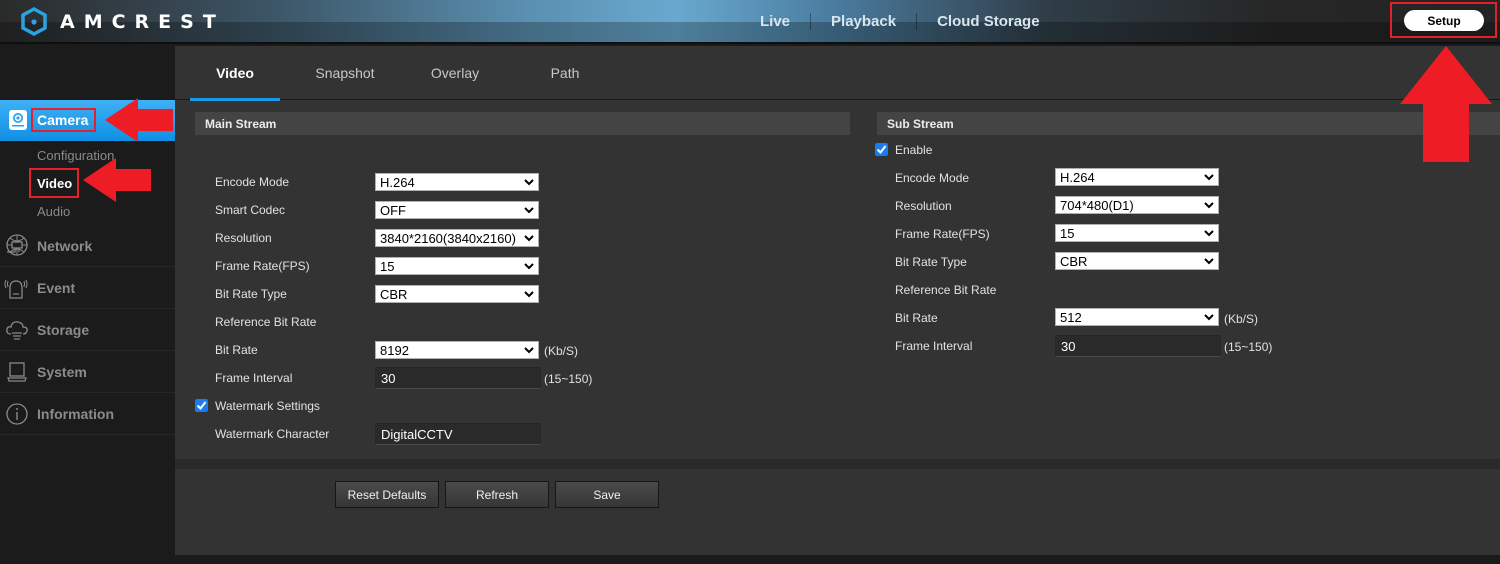 This screenshot has width=1500, height=564. Describe the element at coordinates (235, 73) in the screenshot. I see `tab-video: Video` at that location.